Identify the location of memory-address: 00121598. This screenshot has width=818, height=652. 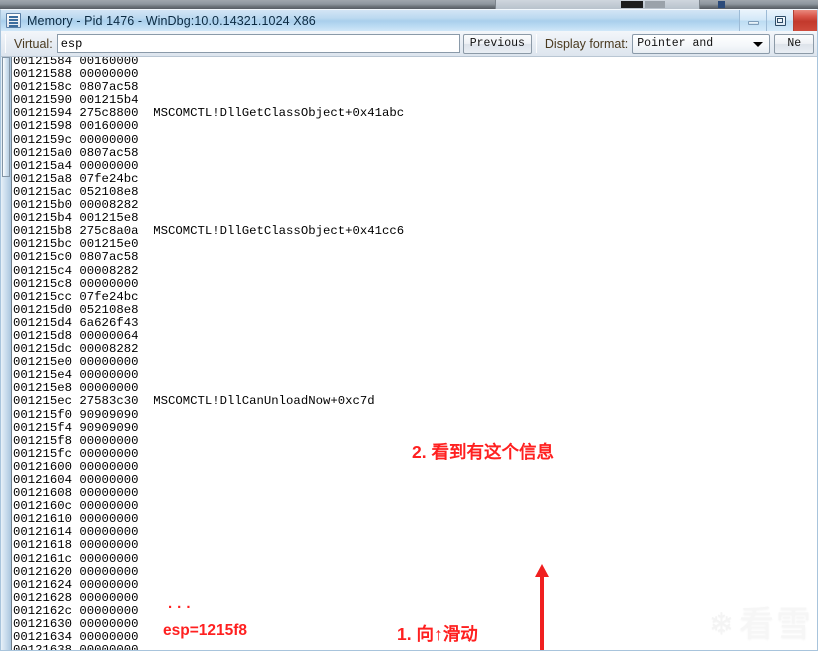
(46, 126).